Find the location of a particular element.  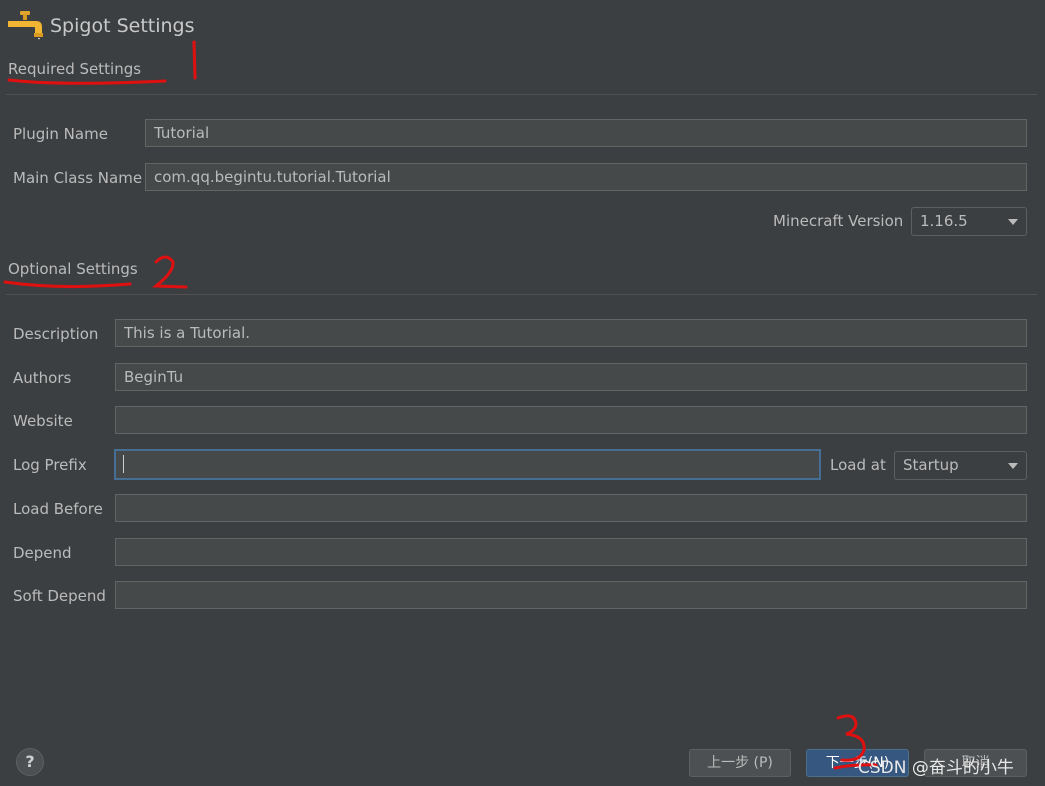

load-before-label: Load Before is located at coordinates (58, 509).